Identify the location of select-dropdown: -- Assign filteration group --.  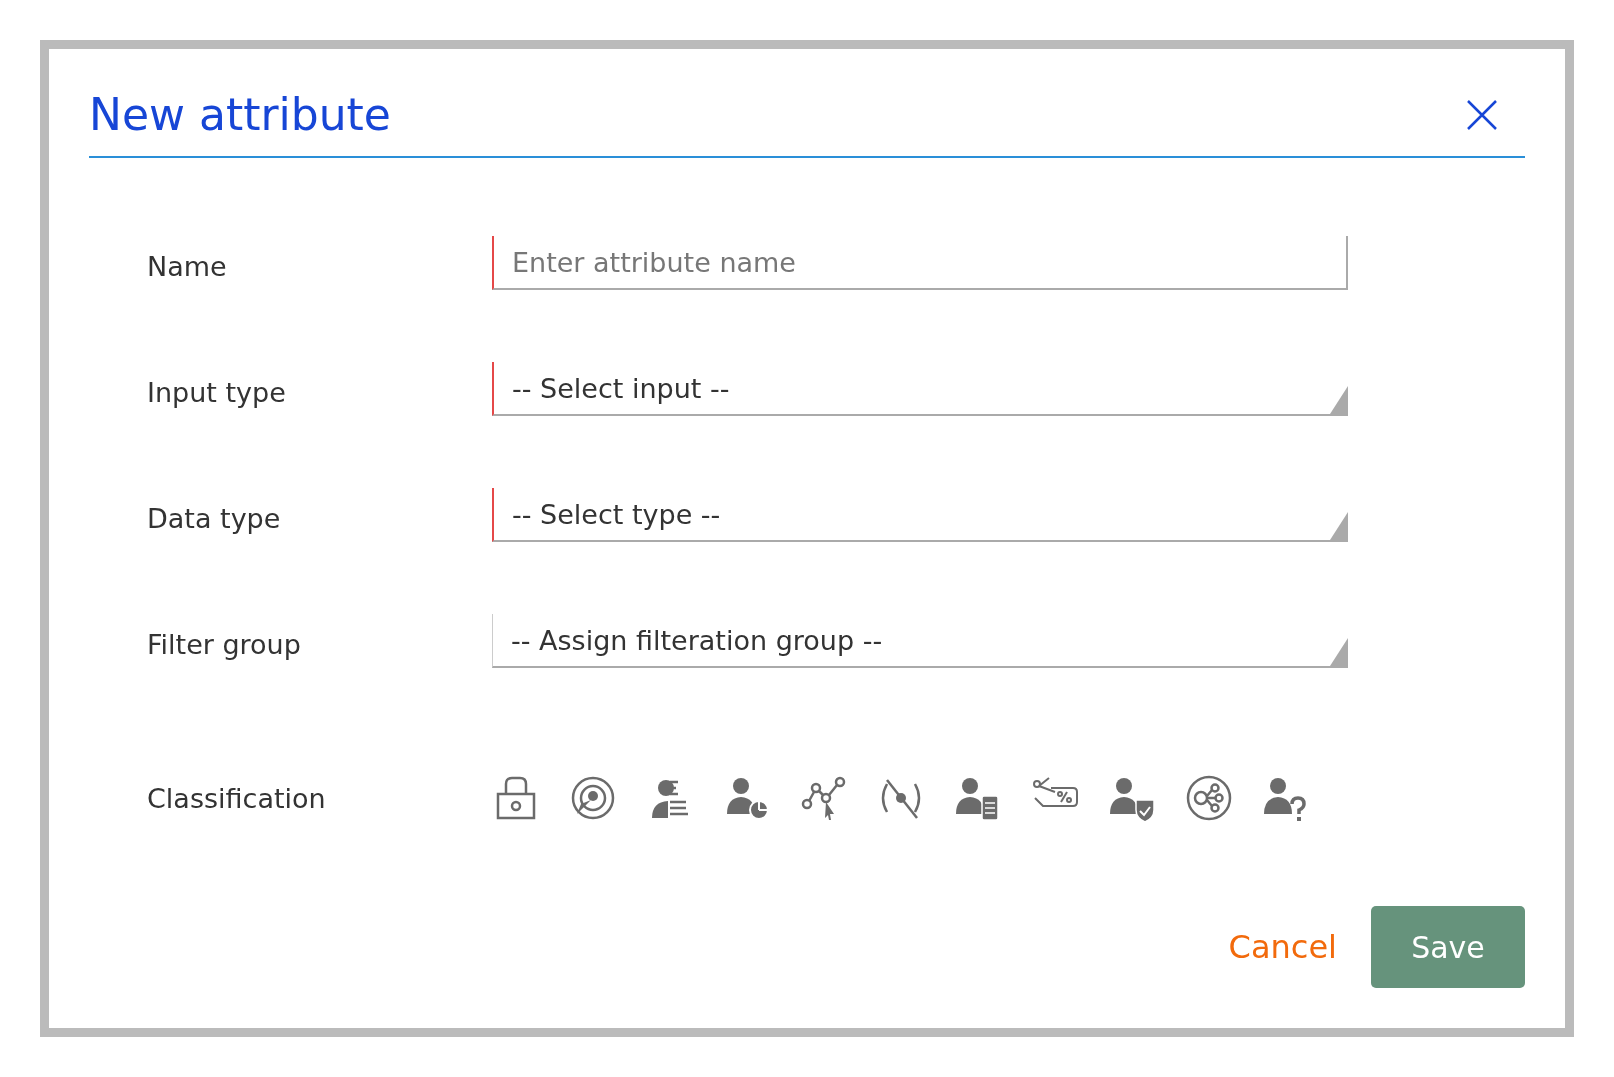
(920, 641).